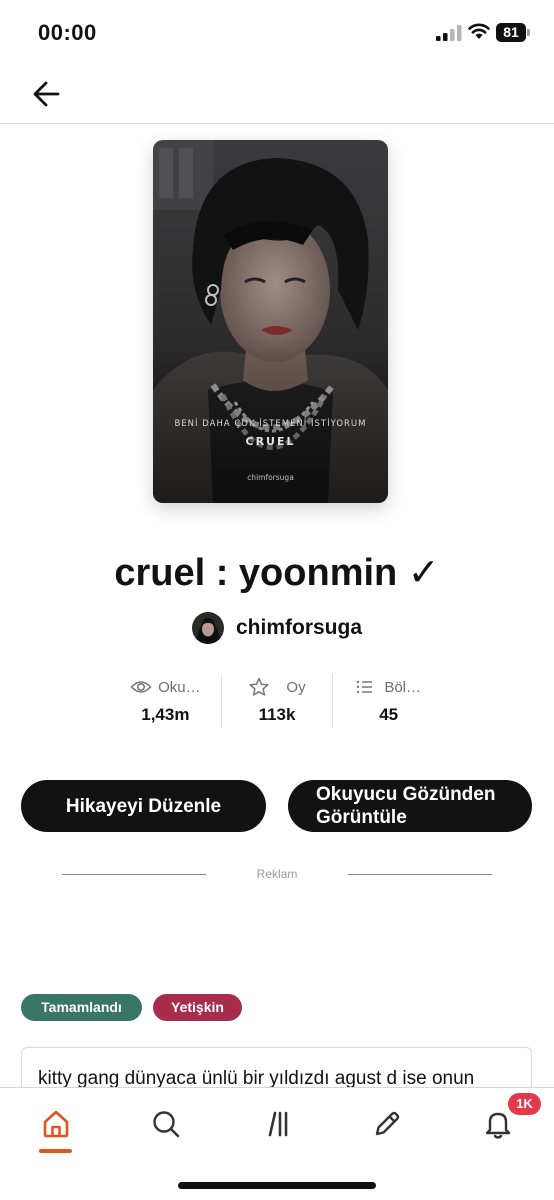  Describe the element at coordinates (271, 441) in the screenshot. I see `cover-title: CRUEL` at that location.